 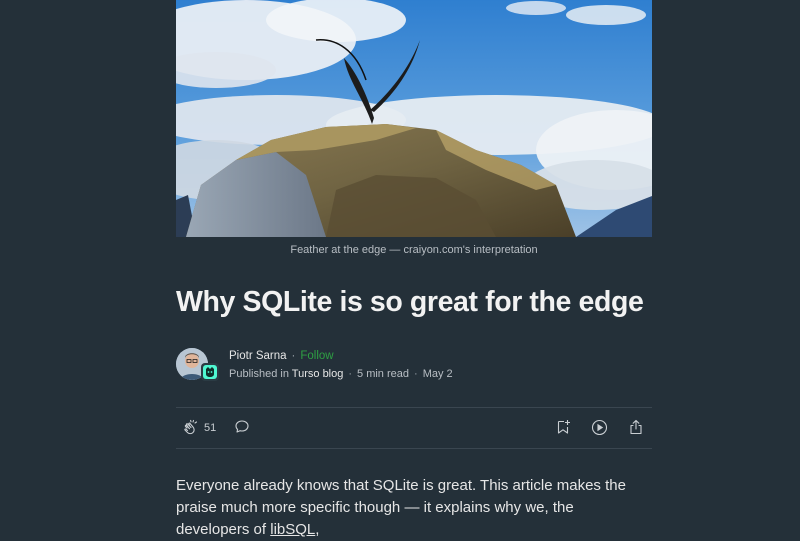 I want to click on clap-count: 51, so click(x=210, y=428).